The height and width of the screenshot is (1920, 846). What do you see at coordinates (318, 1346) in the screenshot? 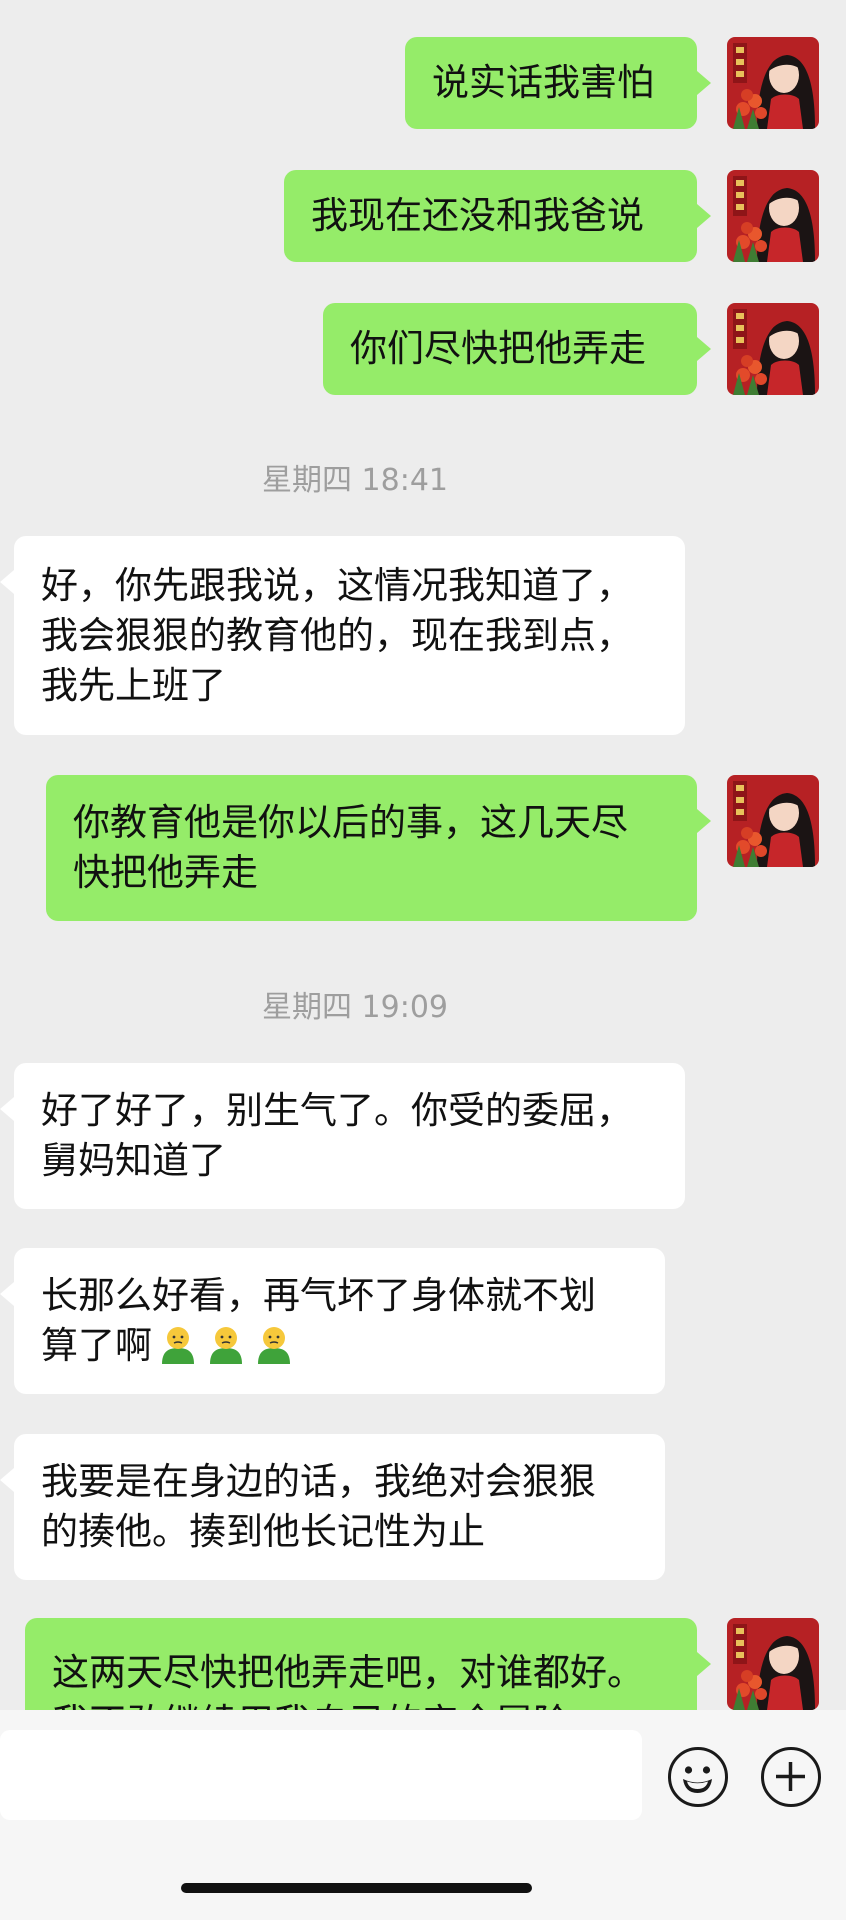
I see `message-text-line: 算了啊` at bounding box center [318, 1346].